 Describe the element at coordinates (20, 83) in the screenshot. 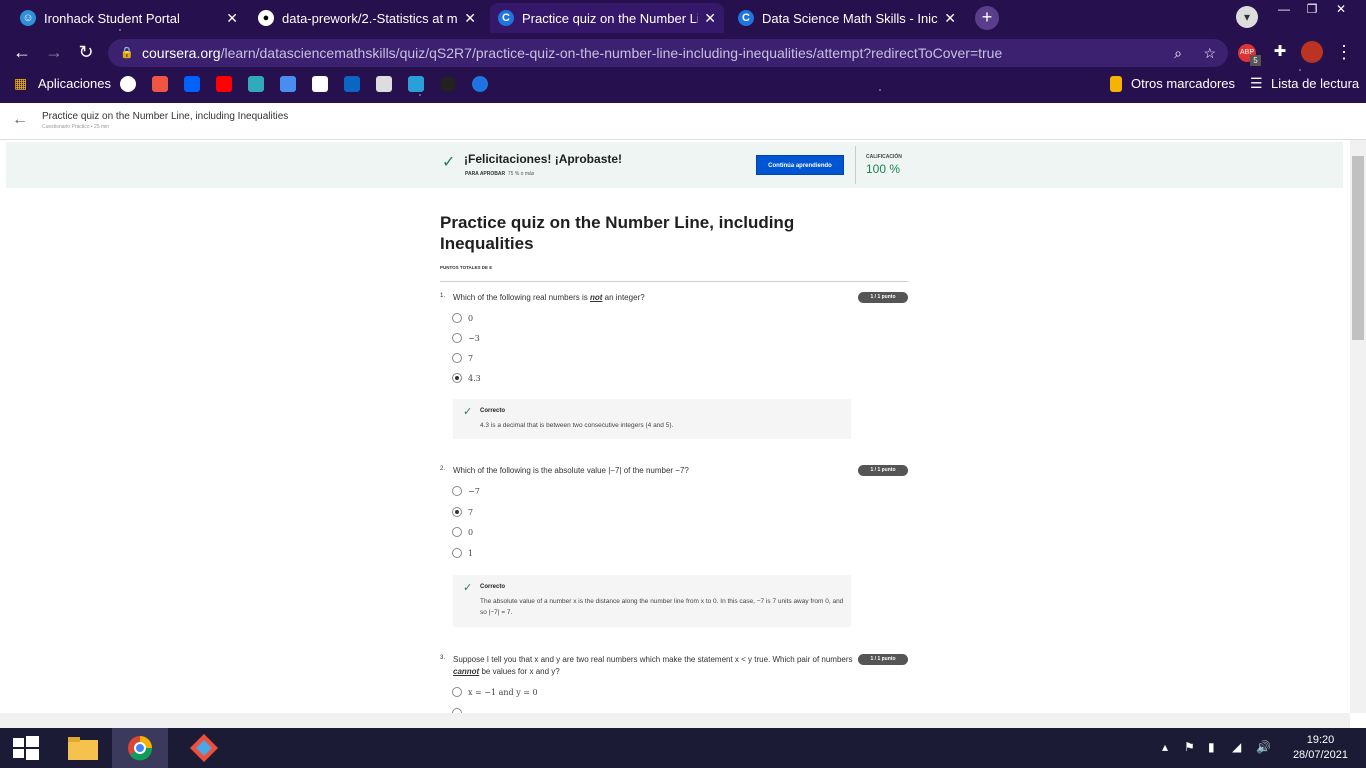

I see `apps-grid-icon: ▦` at that location.